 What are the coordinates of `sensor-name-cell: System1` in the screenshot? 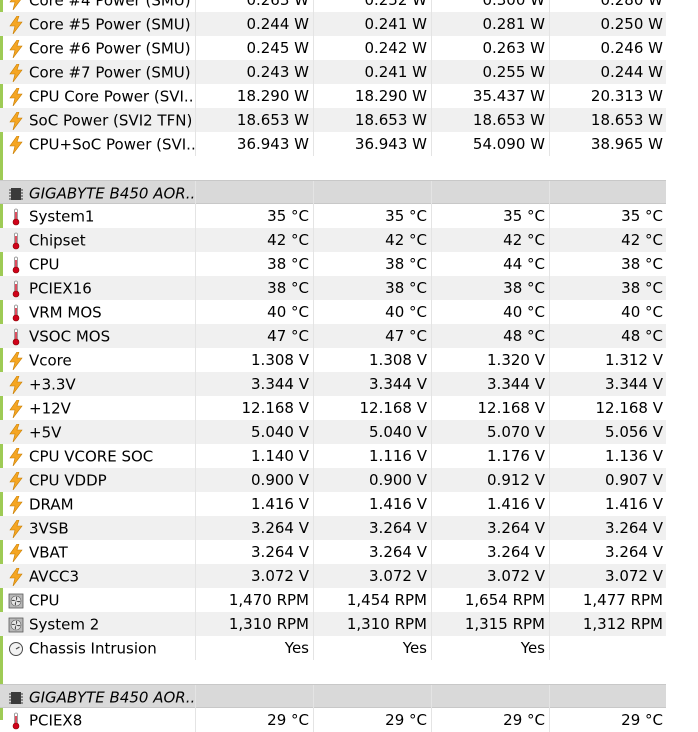 It's located at (97, 216).